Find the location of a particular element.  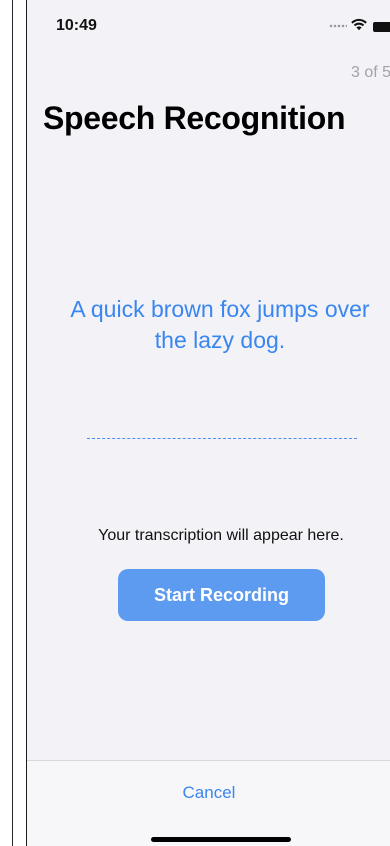

step-counter: 3 of 5 is located at coordinates (370, 72).